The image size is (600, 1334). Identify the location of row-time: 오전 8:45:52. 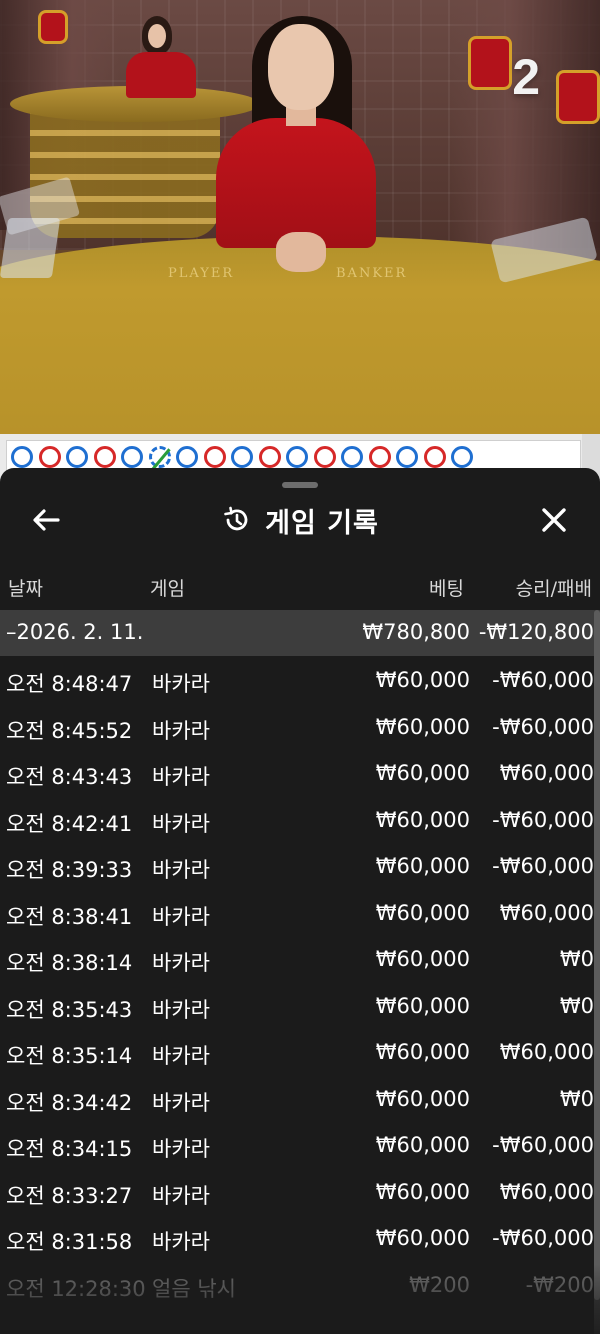
(69, 730).